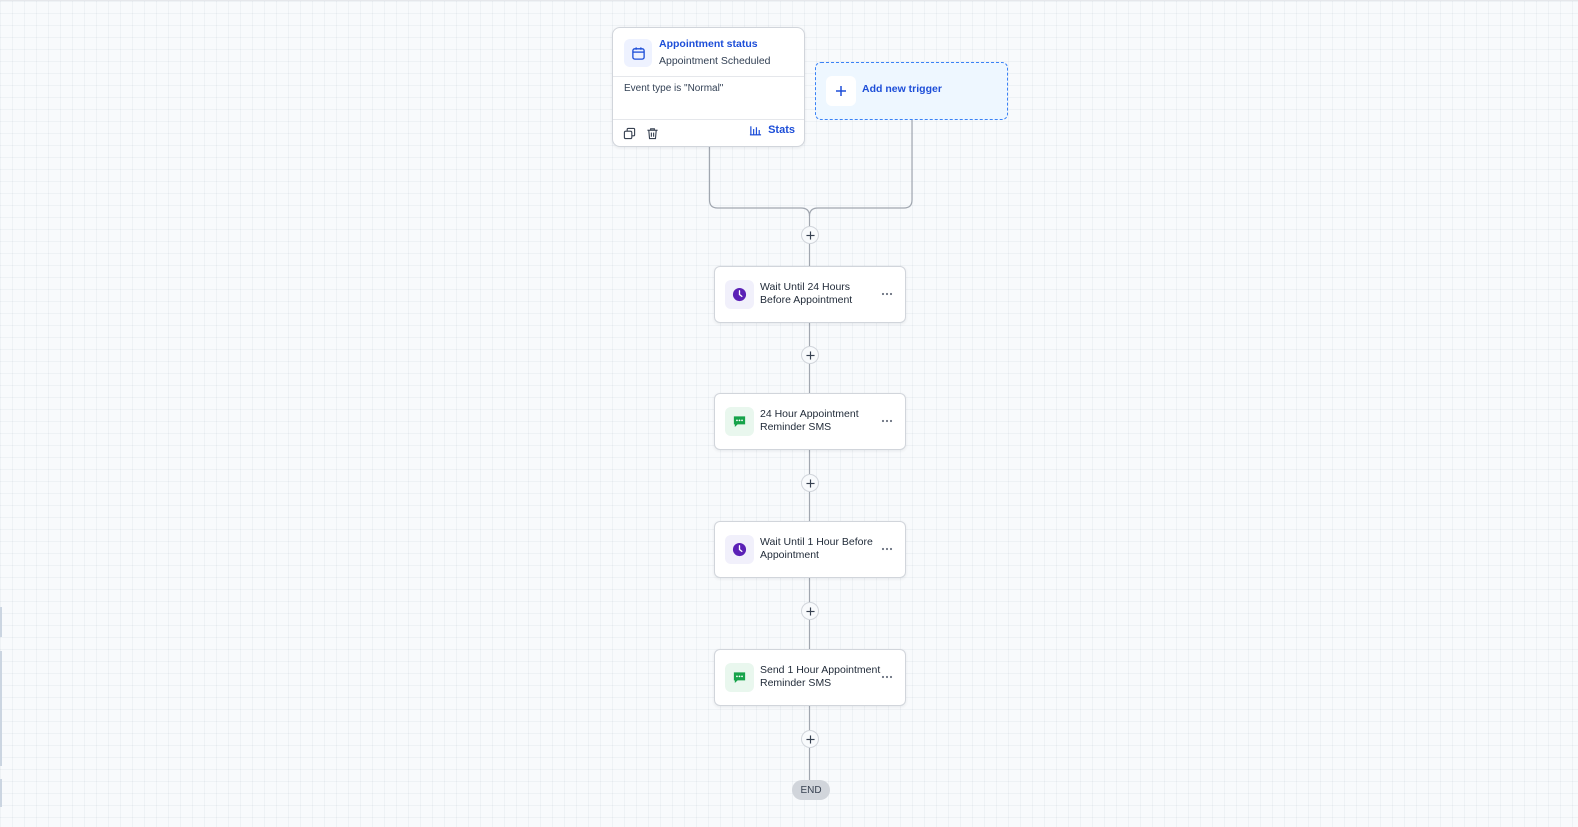  Describe the element at coordinates (674, 88) in the screenshot. I see `trigger-filter: Event type is "Normal"` at that location.